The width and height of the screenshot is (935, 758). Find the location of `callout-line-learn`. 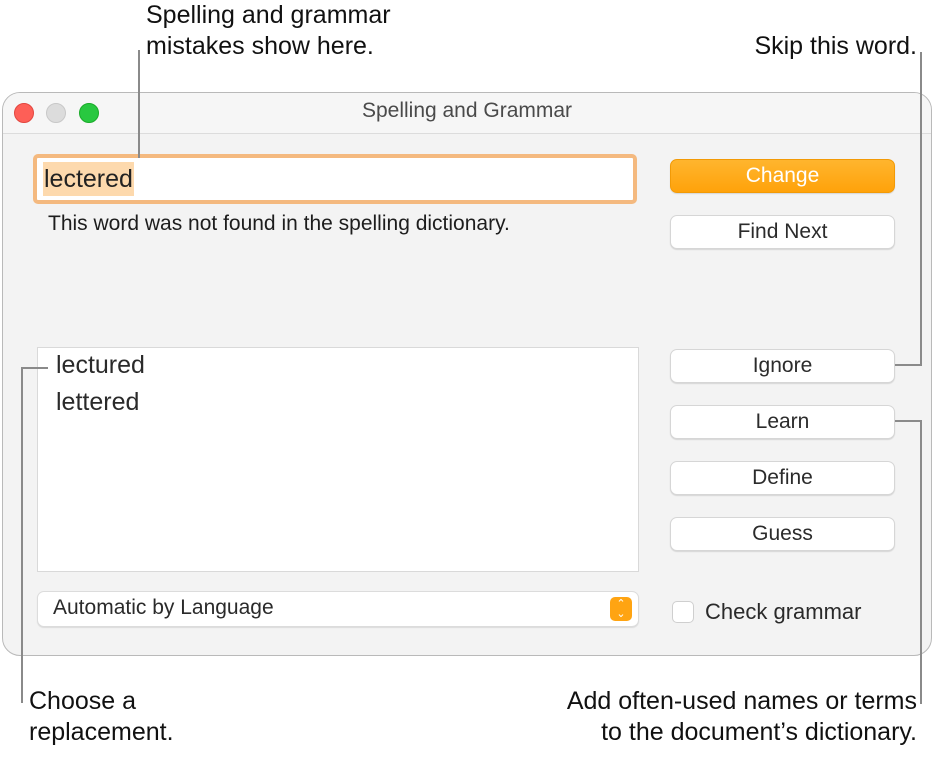

callout-line-learn is located at coordinates (921, 562).